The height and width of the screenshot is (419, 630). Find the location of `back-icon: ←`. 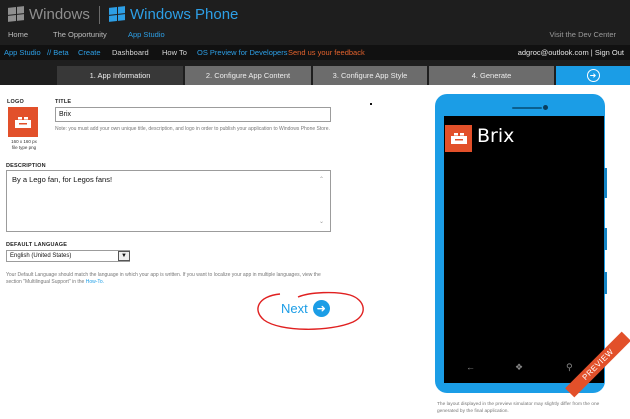

back-icon: ← is located at coordinates (470, 367).